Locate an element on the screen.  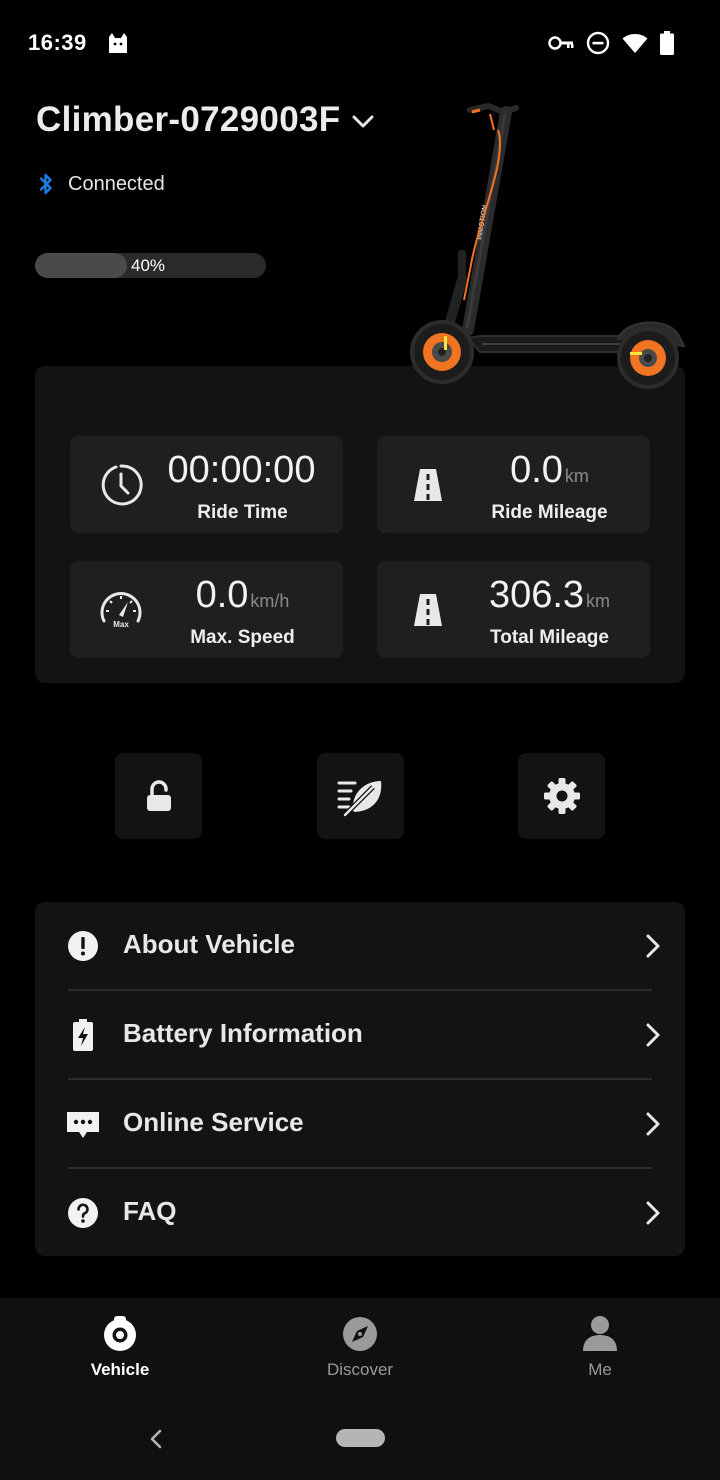
unlock-icon is located at coordinates (158, 795).